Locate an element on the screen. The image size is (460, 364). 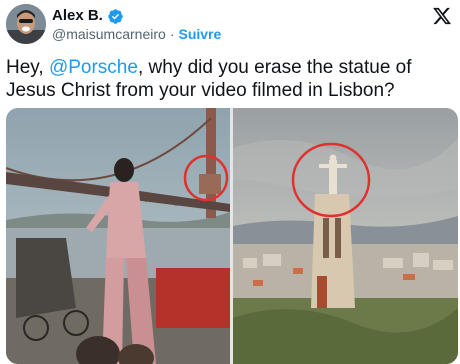
x-logo-icon is located at coordinates (442, 16).